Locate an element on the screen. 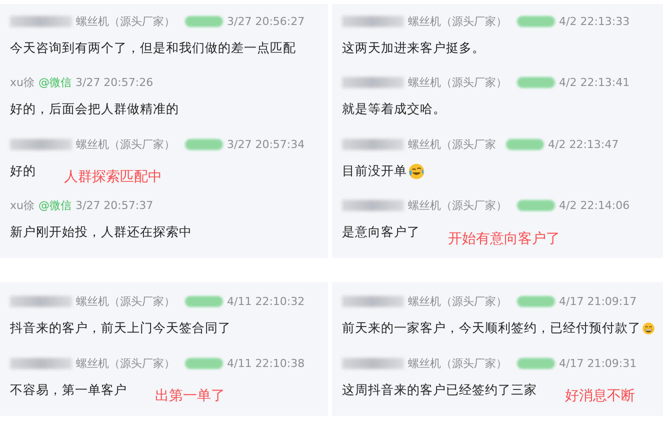 The height and width of the screenshot is (421, 663). message-text: 前天来的一家客户，今天顺利签约，已经付预付款了 is located at coordinates (491, 328).